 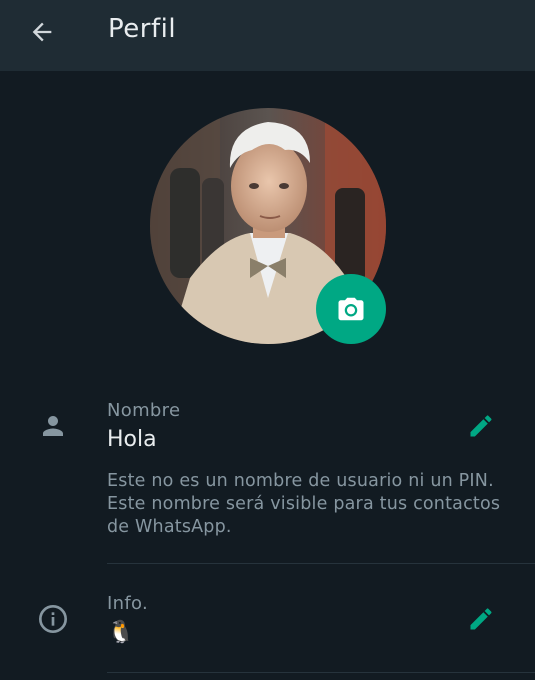 I want to click on info-label: Info., so click(x=127, y=603).